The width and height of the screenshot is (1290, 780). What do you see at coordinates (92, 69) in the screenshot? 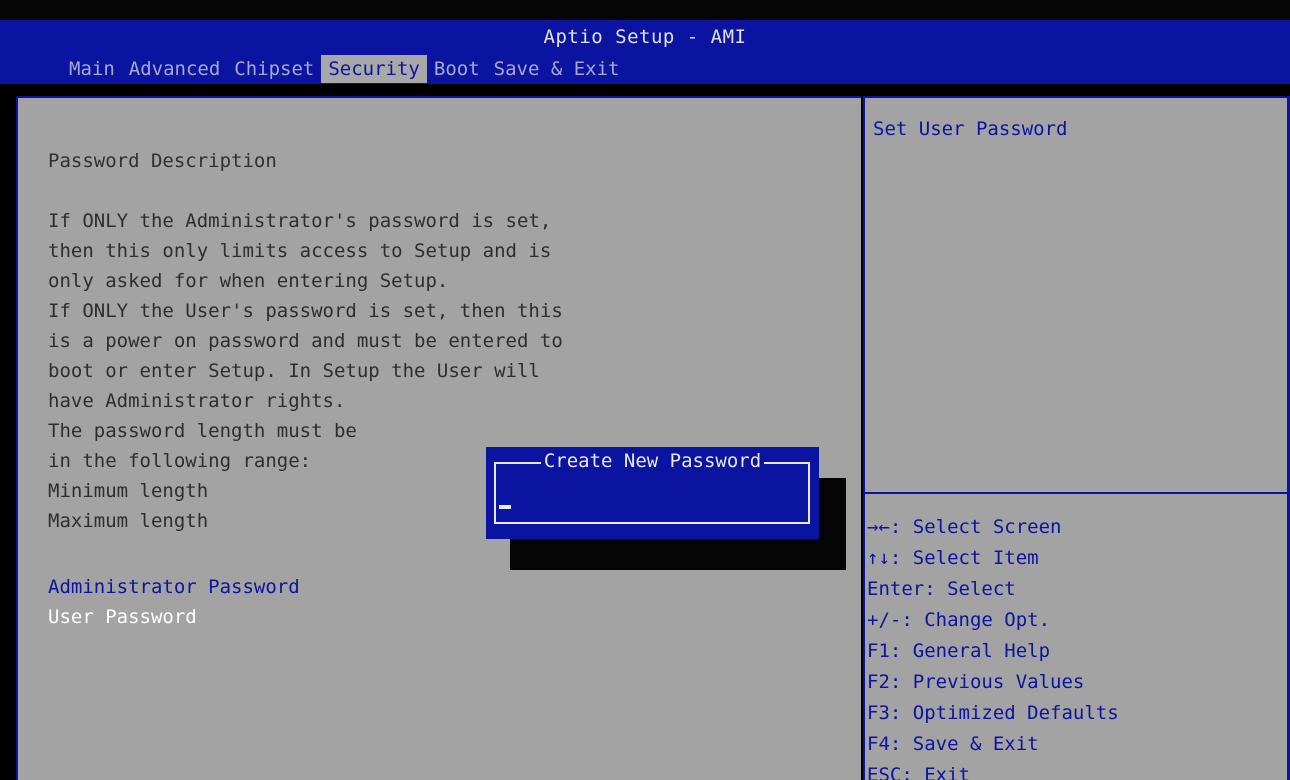
I see `tab-main: Main` at bounding box center [92, 69].